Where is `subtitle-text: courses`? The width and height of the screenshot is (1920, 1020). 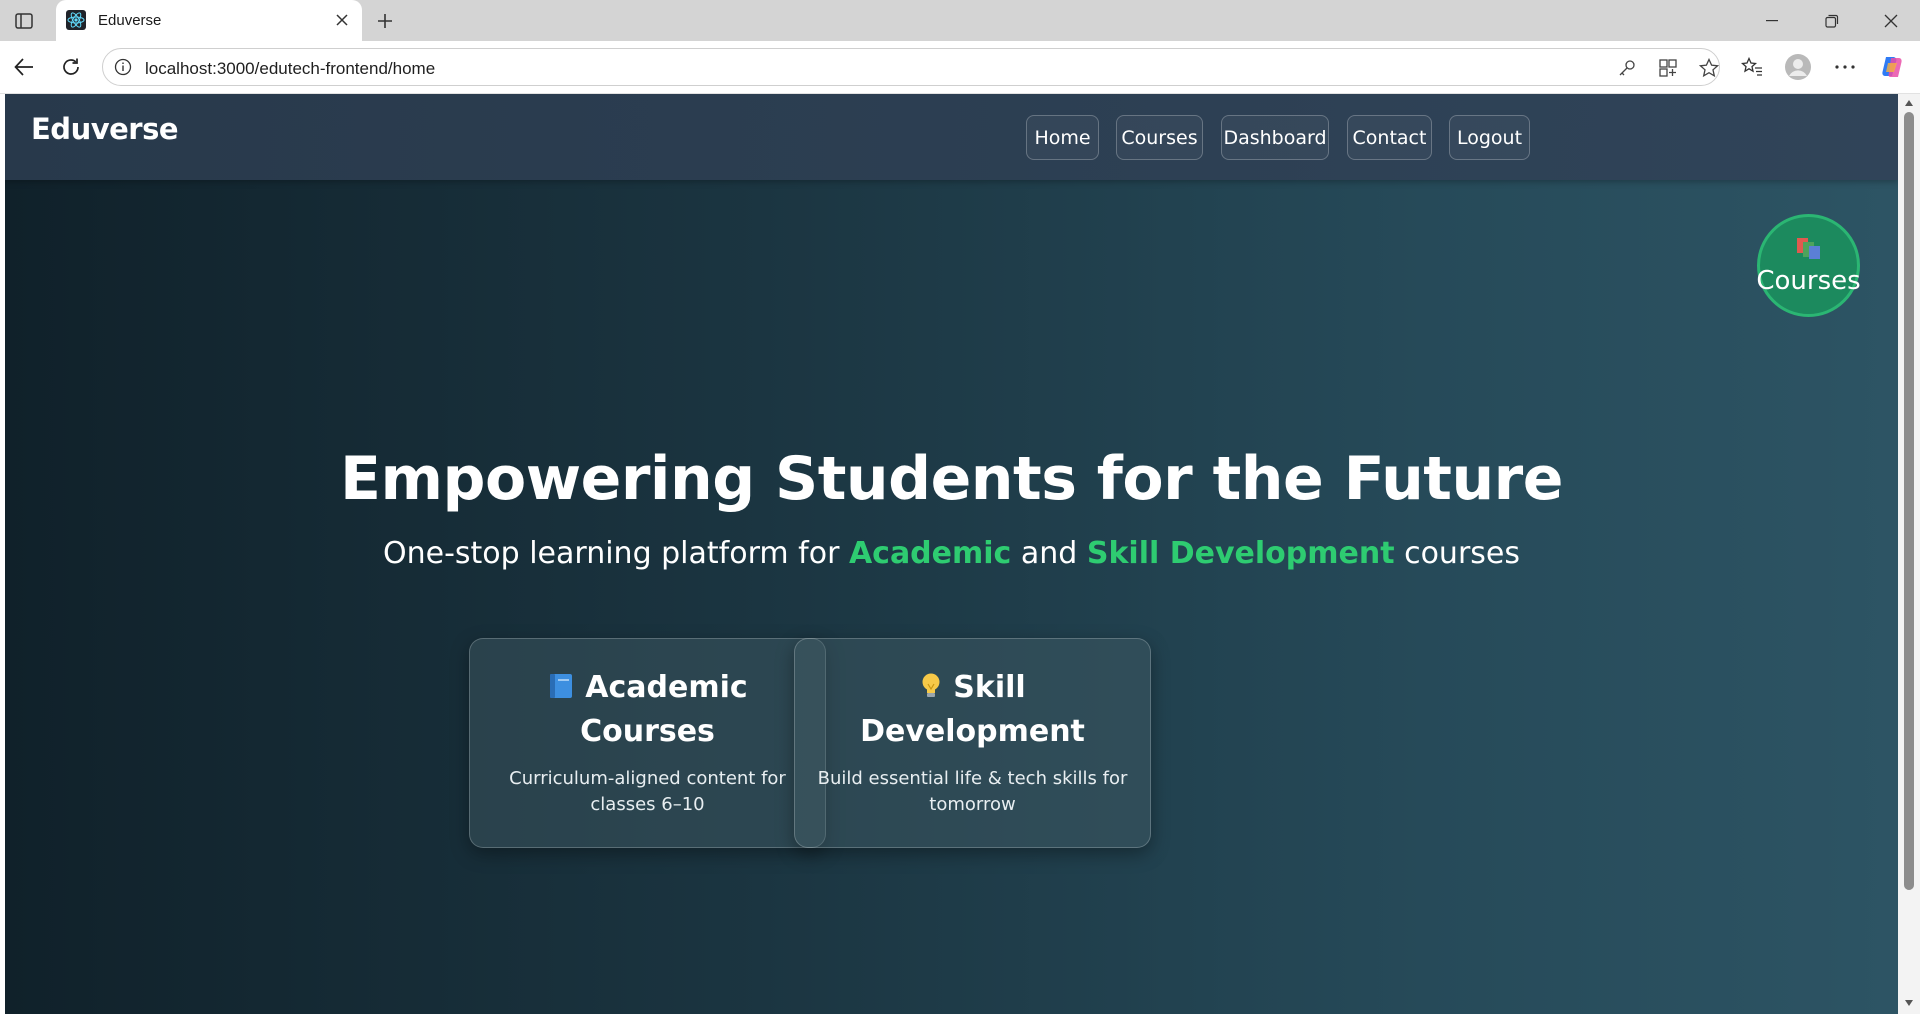 subtitle-text: courses is located at coordinates (1457, 553).